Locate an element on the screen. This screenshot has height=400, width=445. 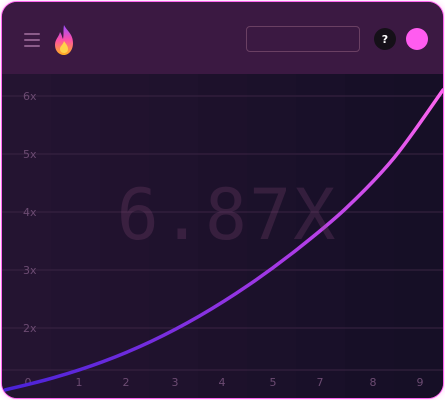
x-tick-label: 5 is located at coordinates (273, 382).